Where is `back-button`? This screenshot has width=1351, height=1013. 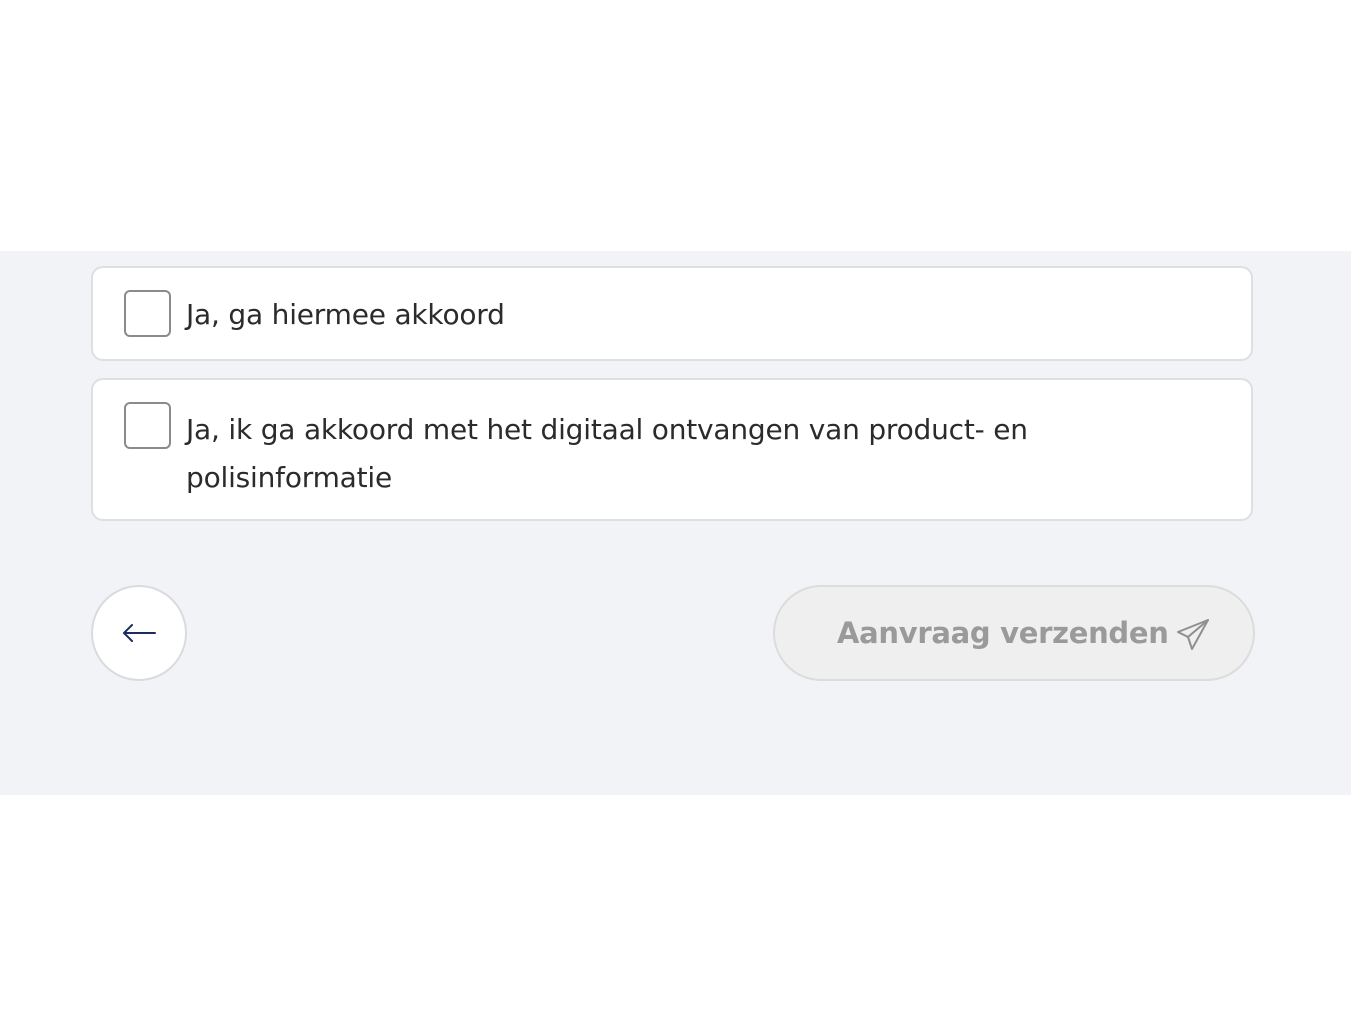
back-button is located at coordinates (139, 633).